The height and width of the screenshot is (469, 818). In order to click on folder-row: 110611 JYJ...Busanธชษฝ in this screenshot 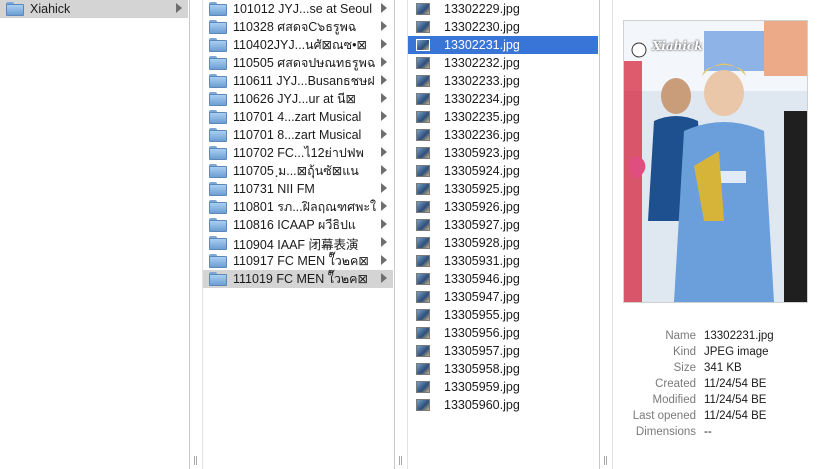, I will do `click(298, 81)`.